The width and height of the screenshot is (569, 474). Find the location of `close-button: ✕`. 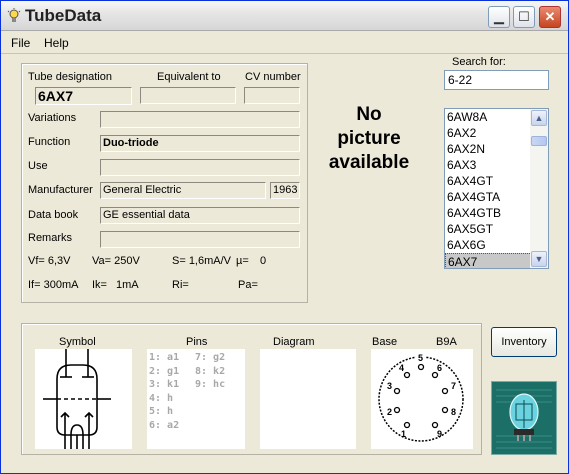

close-button: ✕ is located at coordinates (550, 17).